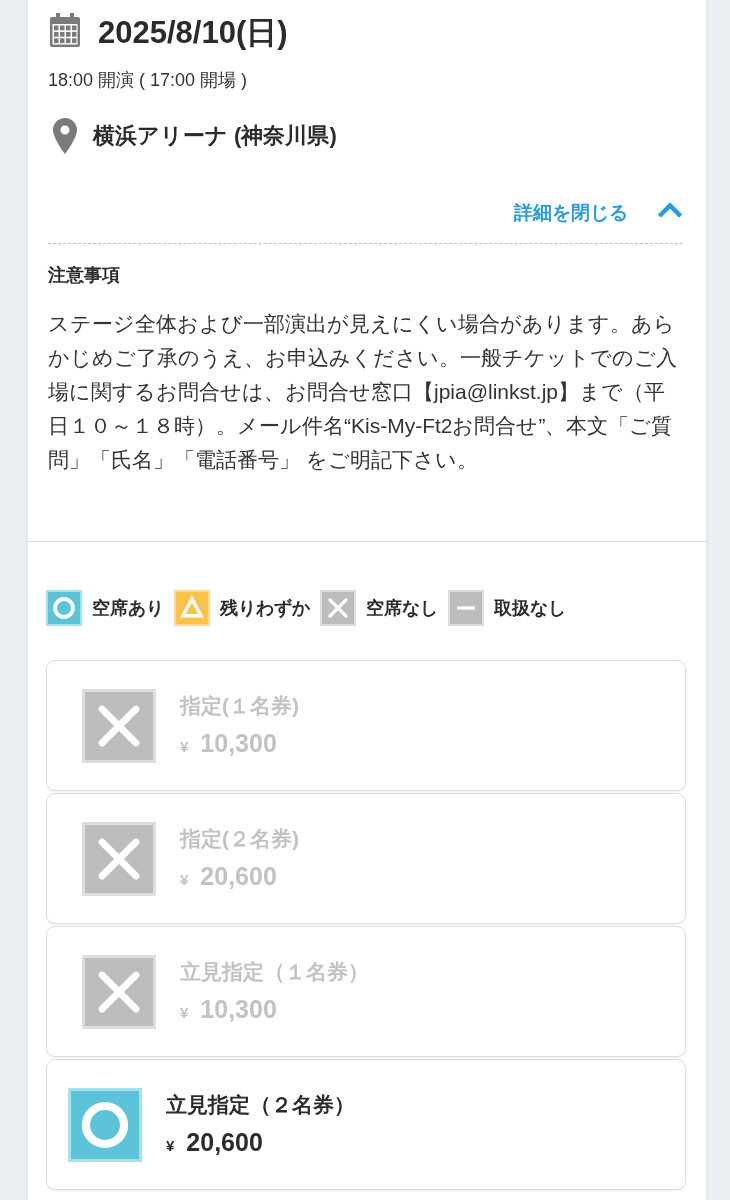 The width and height of the screenshot is (730, 1200). I want to click on ticket-name: 立見指定（２名券）, so click(260, 1104).